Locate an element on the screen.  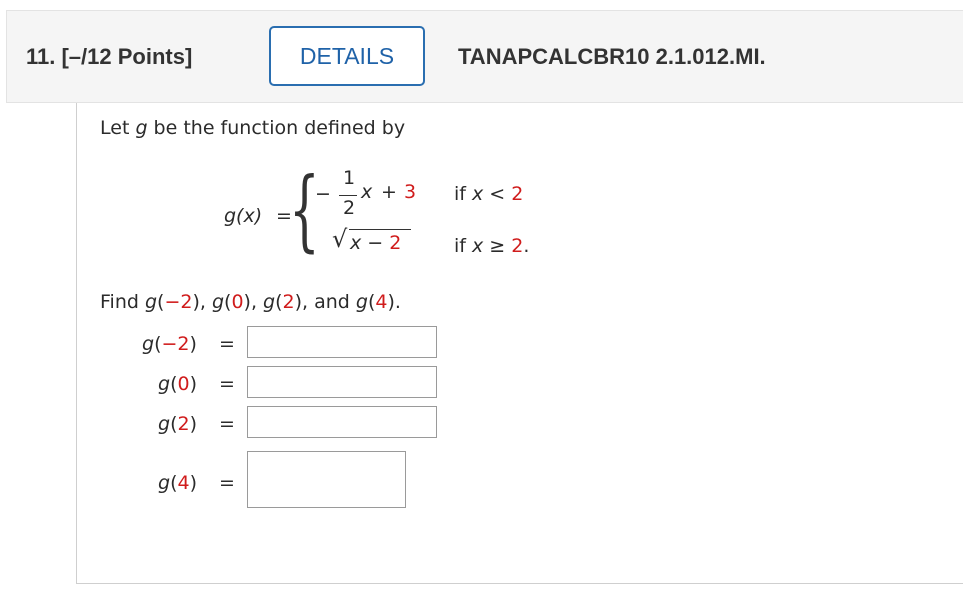
answer-label-1: g(−2) is located at coordinates (169, 344).